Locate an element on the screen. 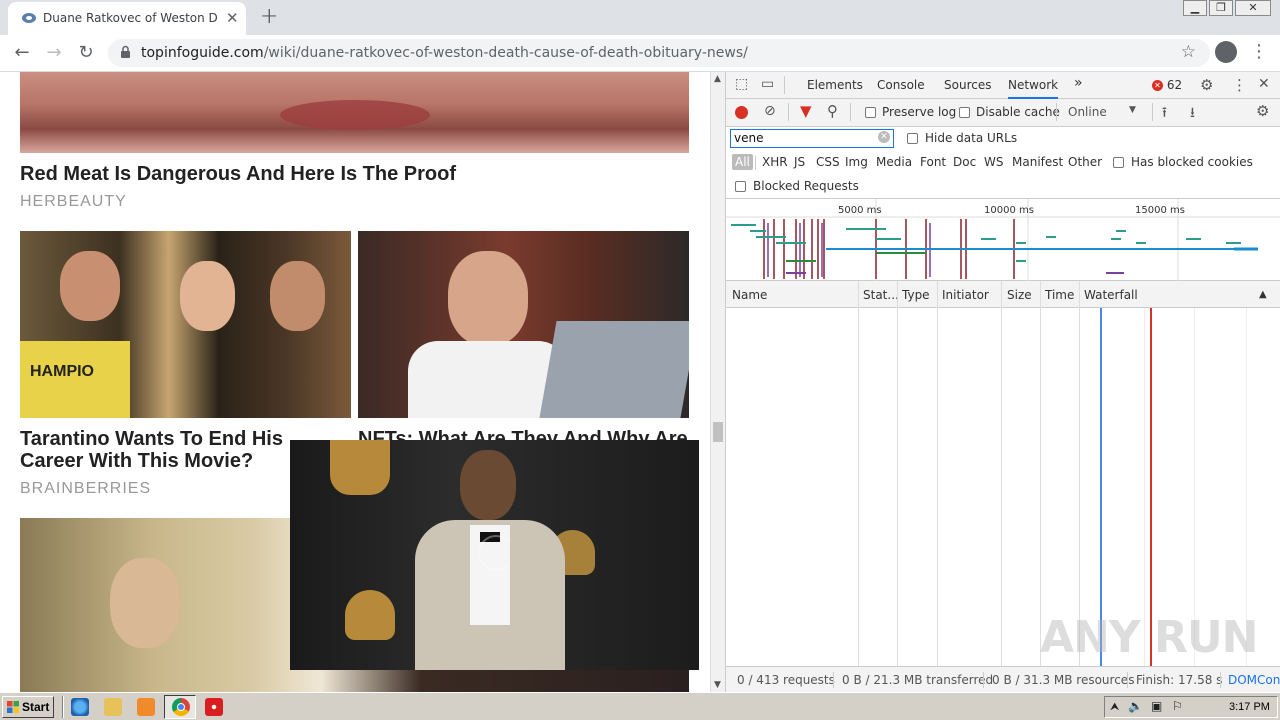 The image size is (1280, 720). tab-close-icon: ✕ is located at coordinates (232, 18).